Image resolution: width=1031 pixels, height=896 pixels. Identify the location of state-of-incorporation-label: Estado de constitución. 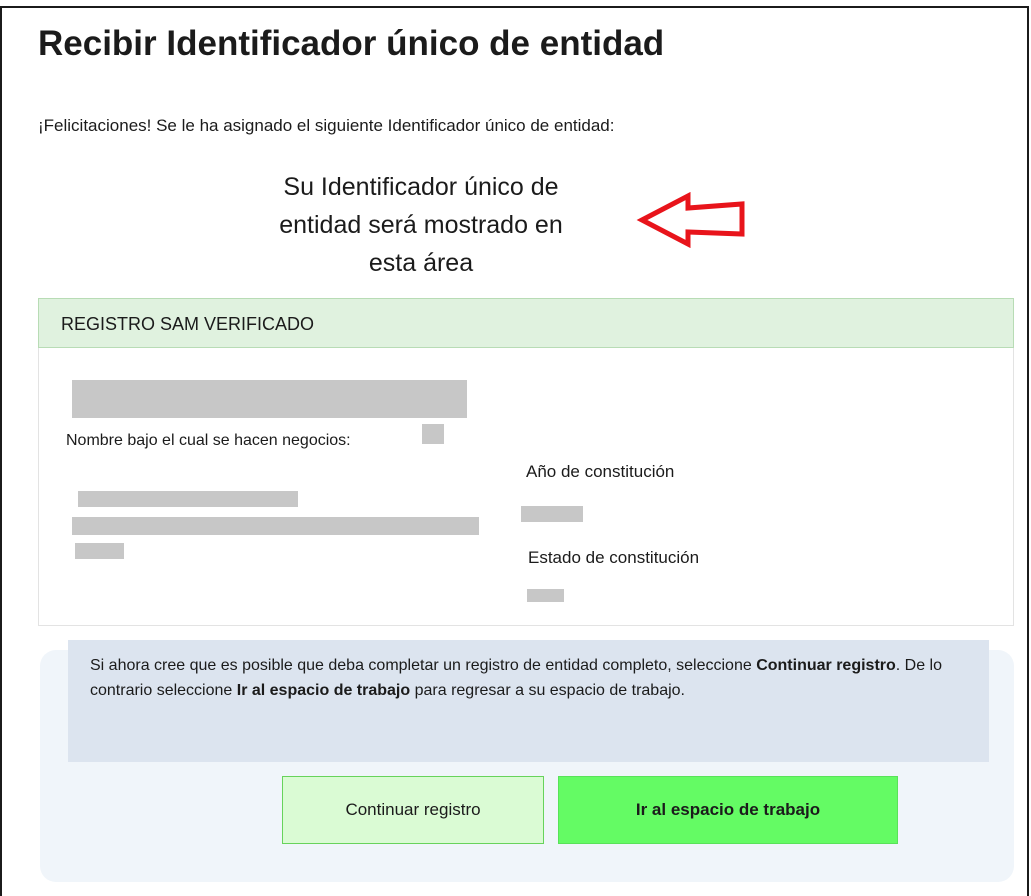
(614, 557).